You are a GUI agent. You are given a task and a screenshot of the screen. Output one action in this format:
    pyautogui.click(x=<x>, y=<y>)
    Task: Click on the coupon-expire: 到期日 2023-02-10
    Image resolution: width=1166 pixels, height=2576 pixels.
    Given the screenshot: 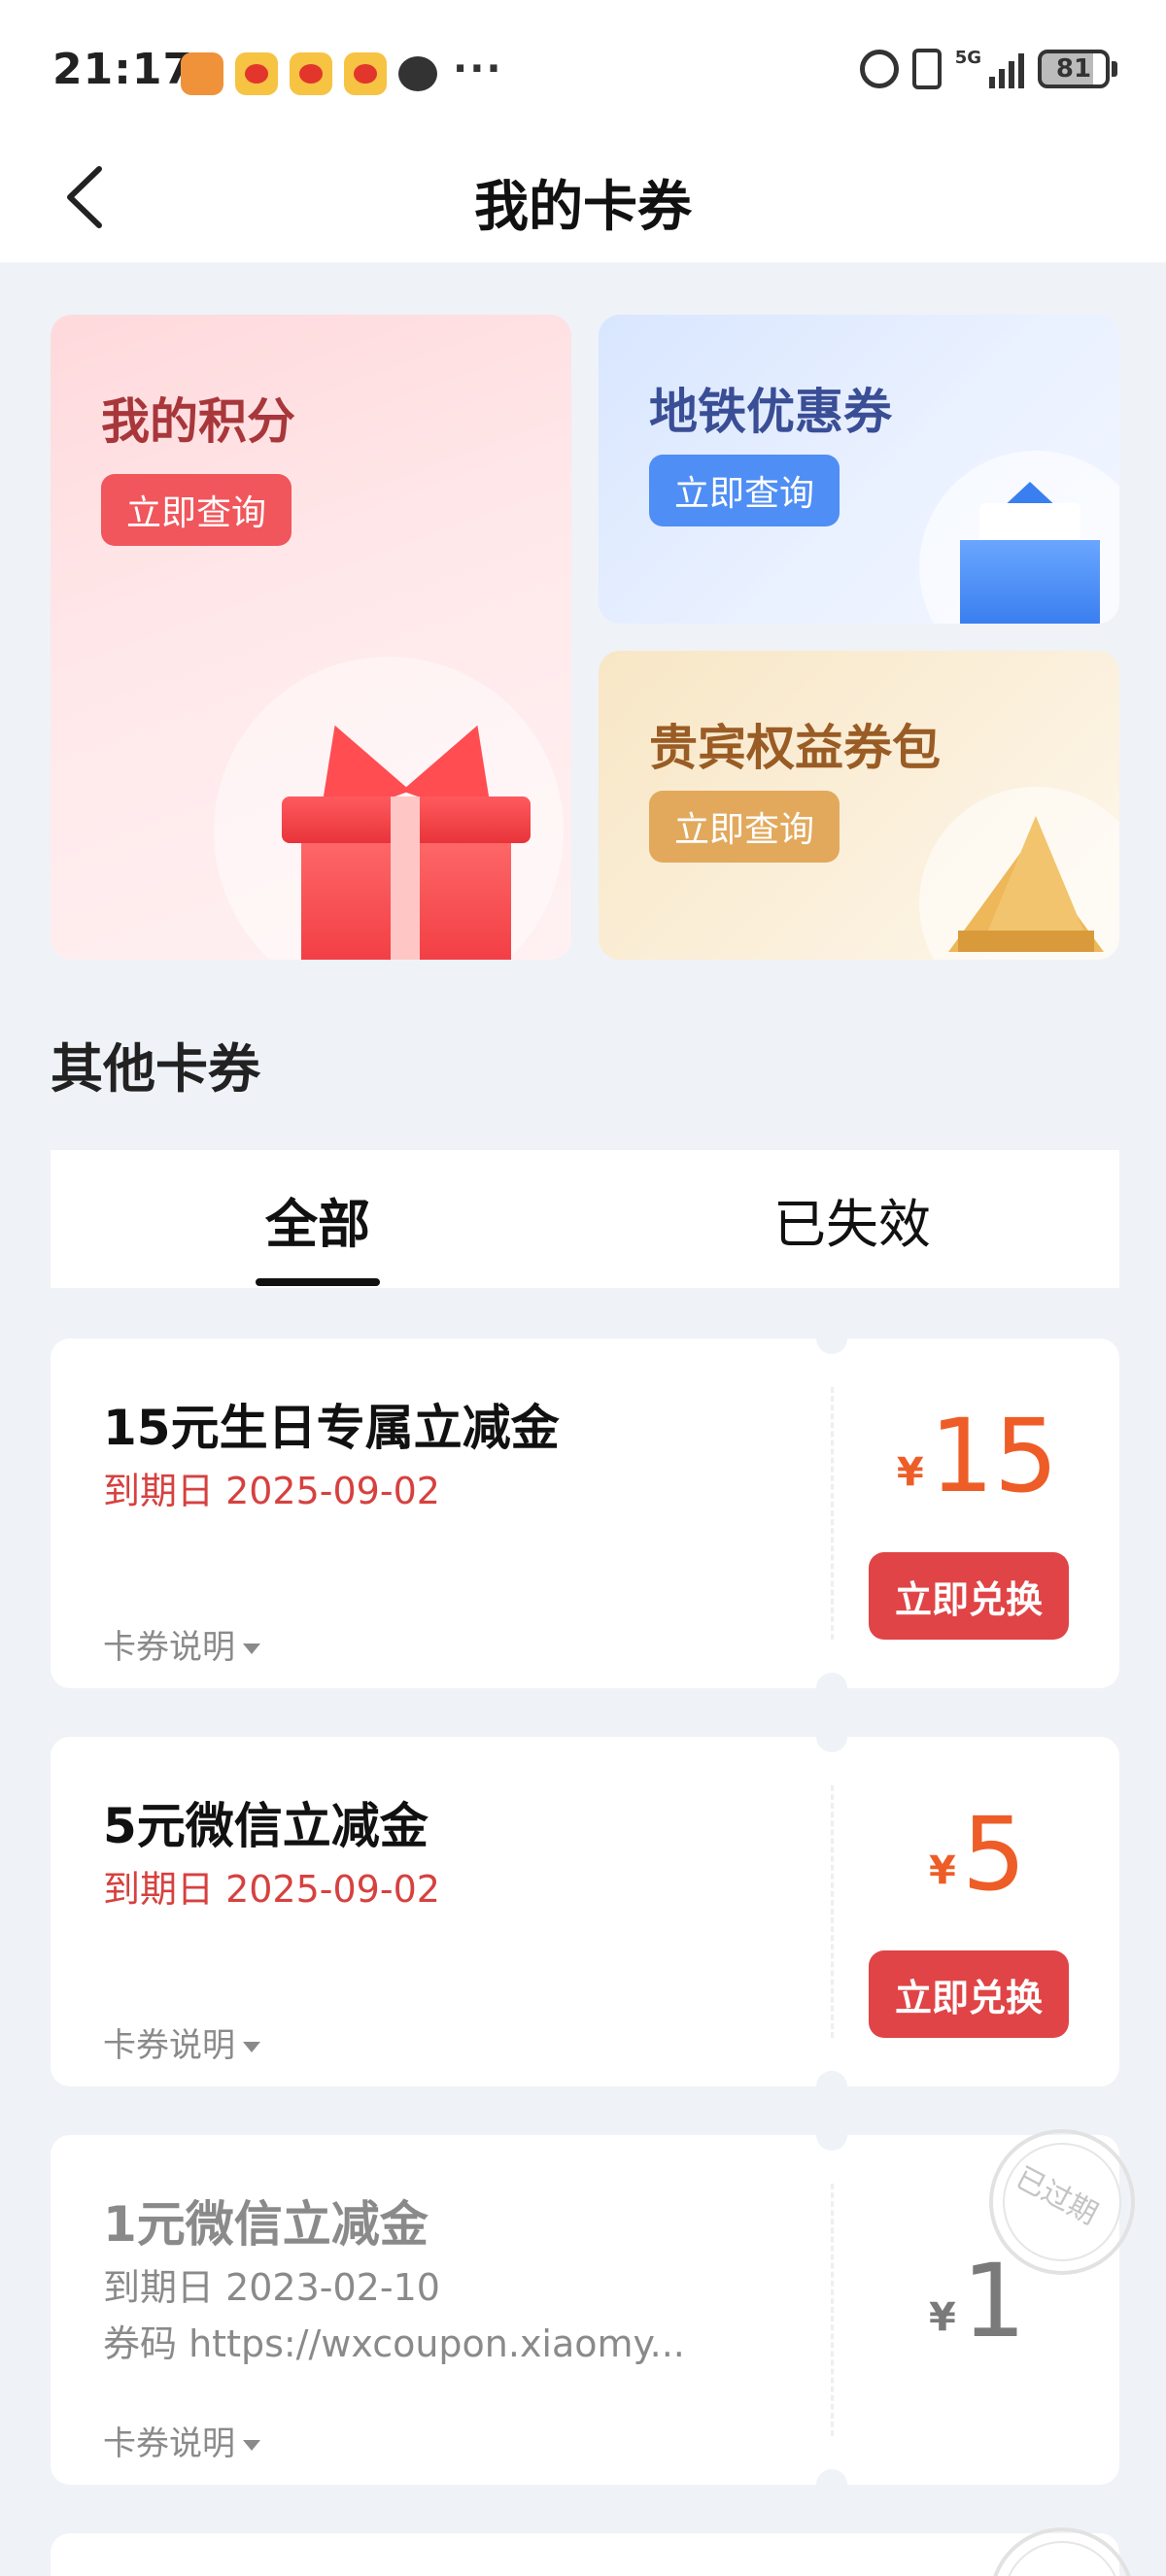 What is the action you would take?
    pyautogui.click(x=271, y=2287)
    